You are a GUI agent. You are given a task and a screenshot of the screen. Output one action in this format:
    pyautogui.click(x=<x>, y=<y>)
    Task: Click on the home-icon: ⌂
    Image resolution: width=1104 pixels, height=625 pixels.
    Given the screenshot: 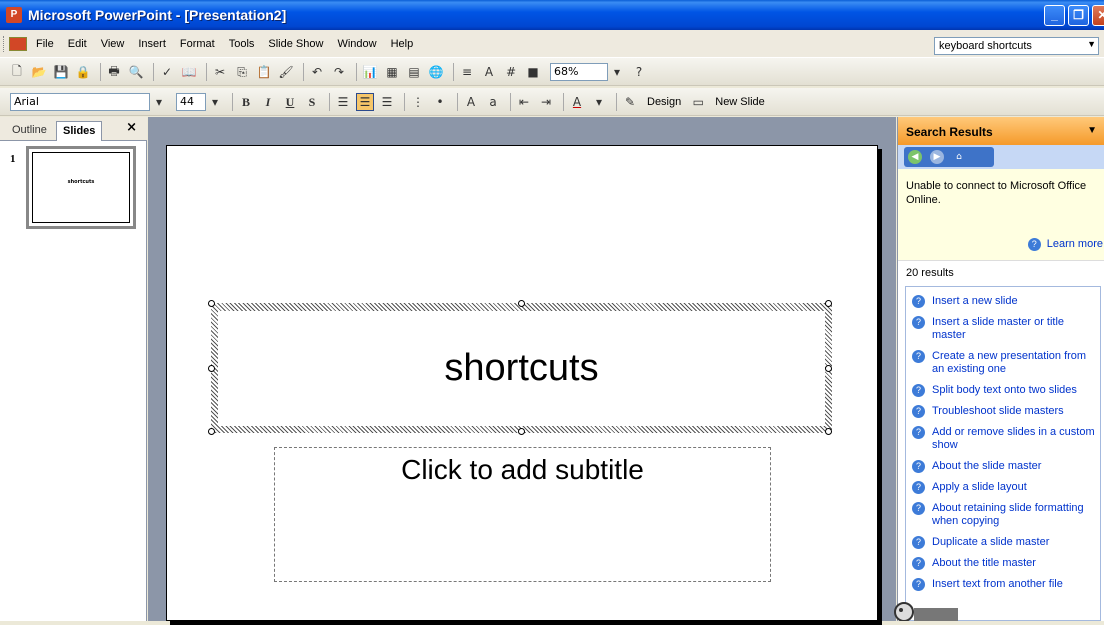 What is the action you would take?
    pyautogui.click(x=959, y=157)
    